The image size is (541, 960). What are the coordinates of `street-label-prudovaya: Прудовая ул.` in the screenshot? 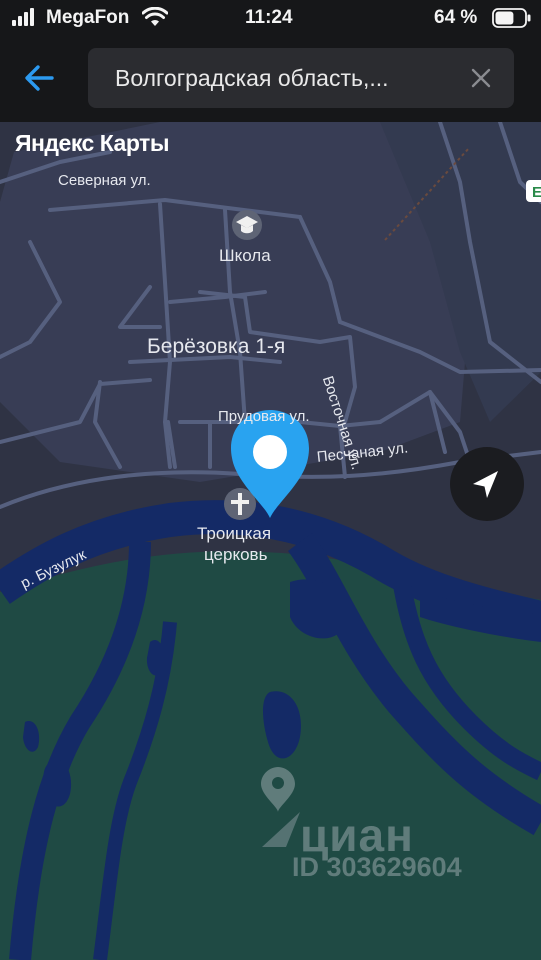 It's located at (264, 416).